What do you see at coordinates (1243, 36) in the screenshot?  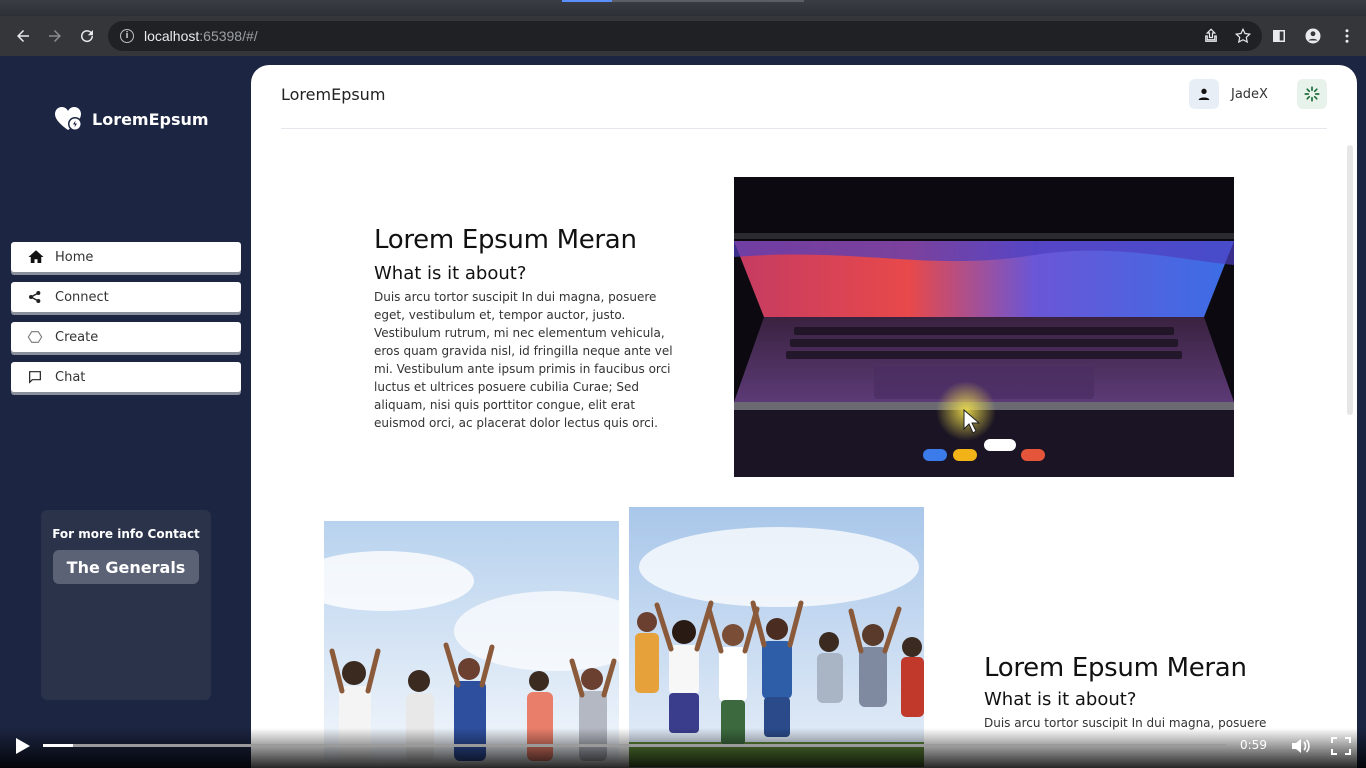 I see `star-icon` at bounding box center [1243, 36].